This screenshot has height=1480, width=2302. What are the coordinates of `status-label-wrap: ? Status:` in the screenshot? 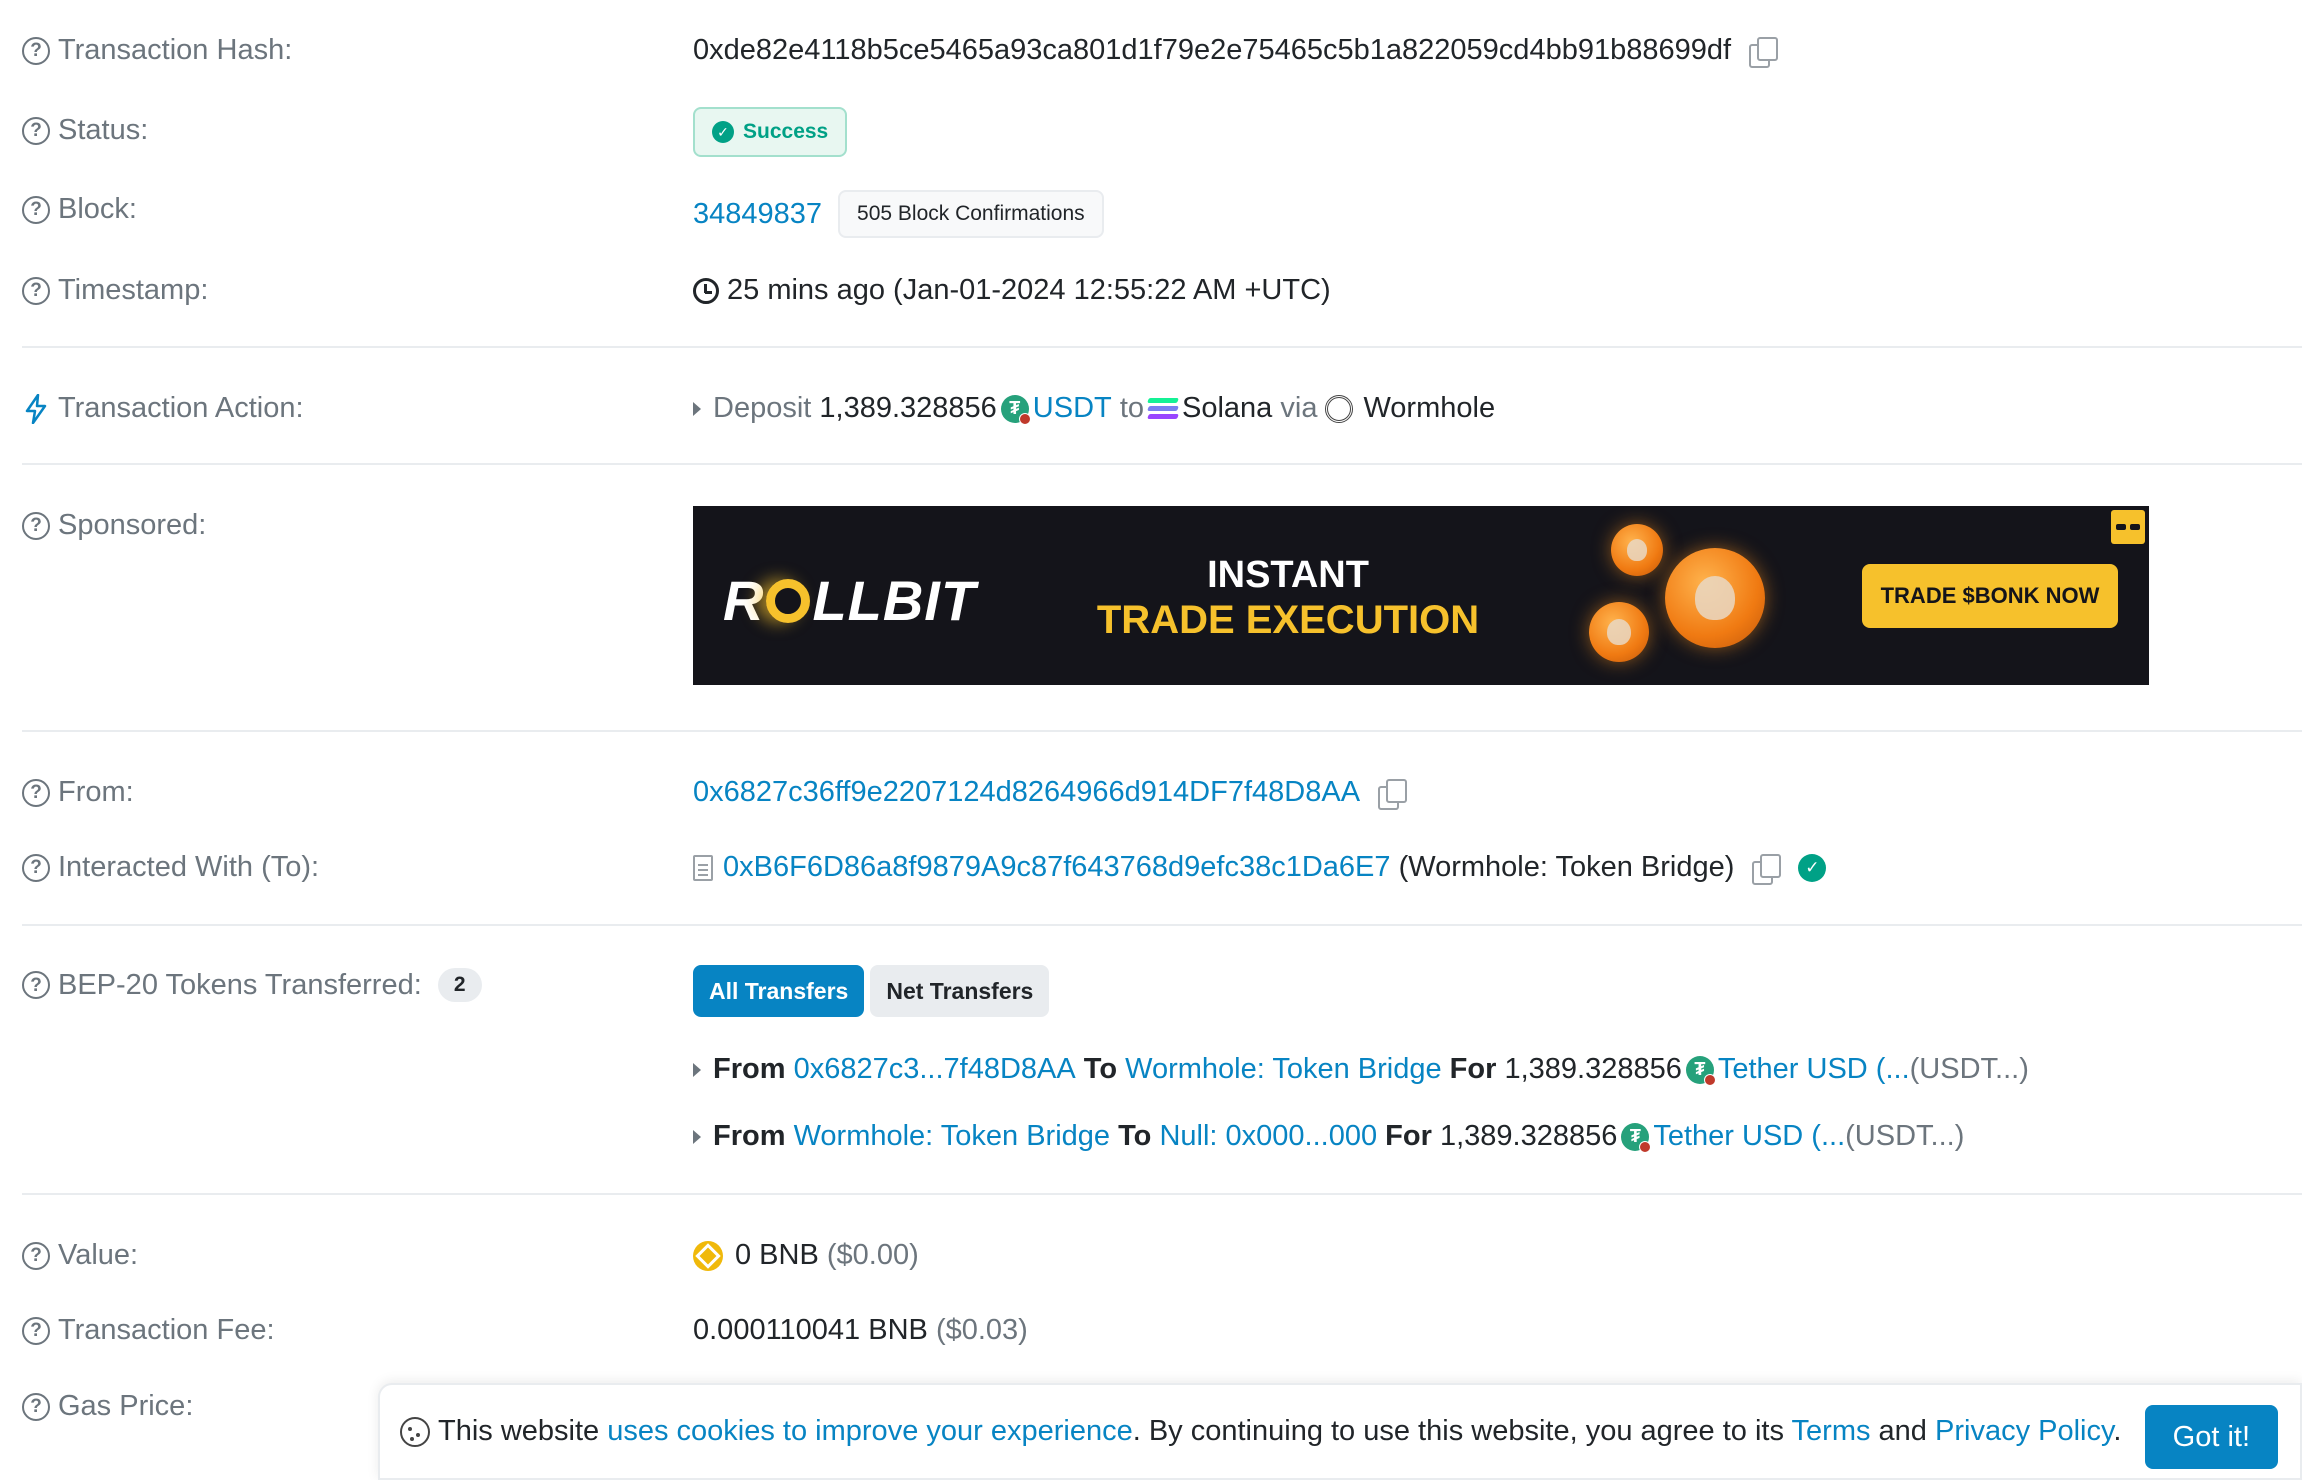 It's located at (85, 130).